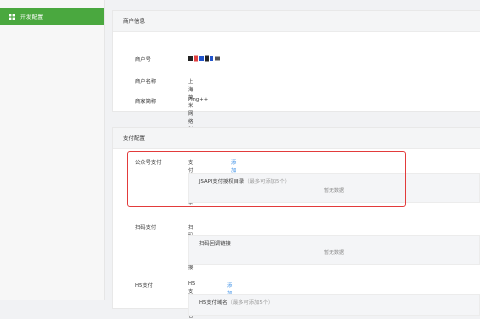  Describe the element at coordinates (146, 82) in the screenshot. I see `merchant-name-label: 商户名称` at that location.